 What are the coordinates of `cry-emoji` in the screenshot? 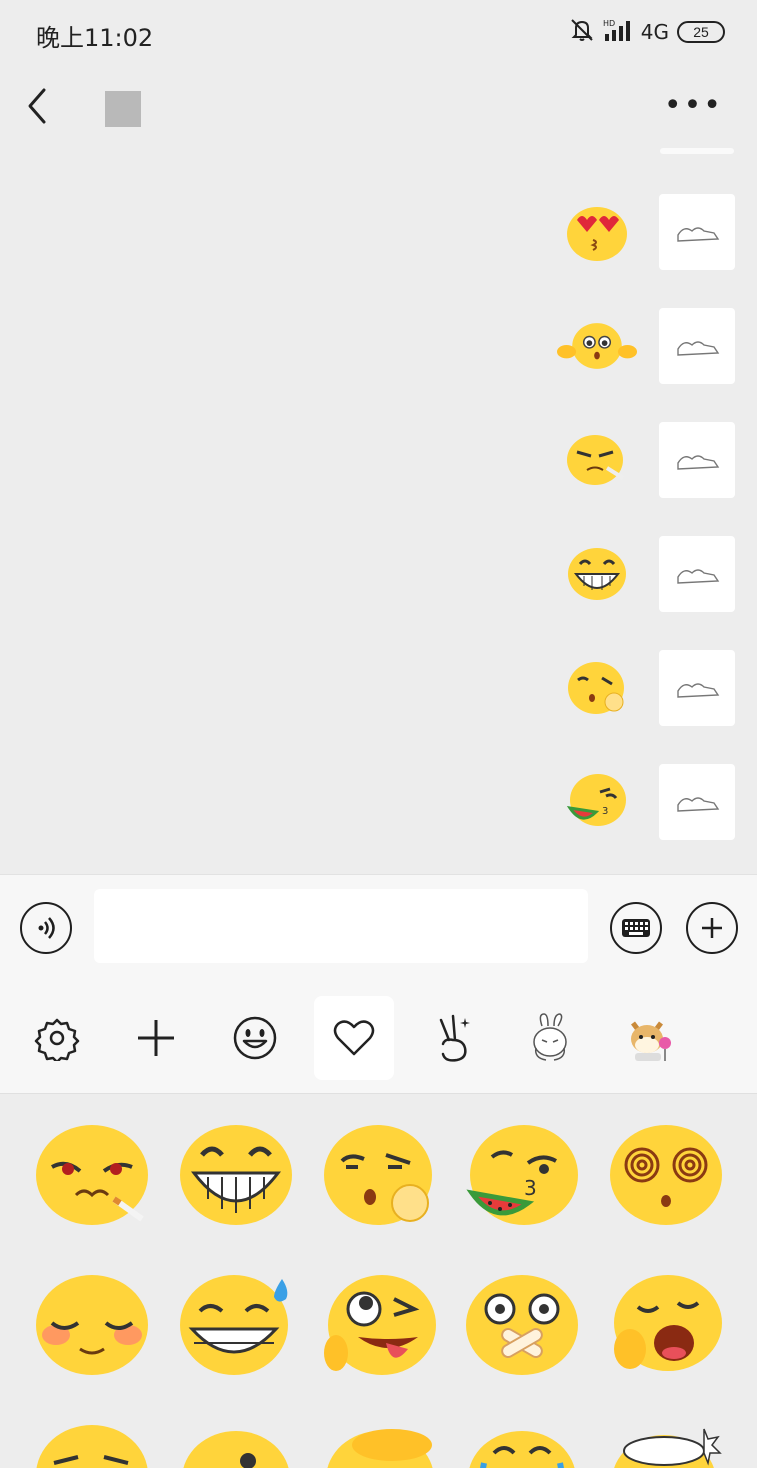 It's located at (522, 1441).